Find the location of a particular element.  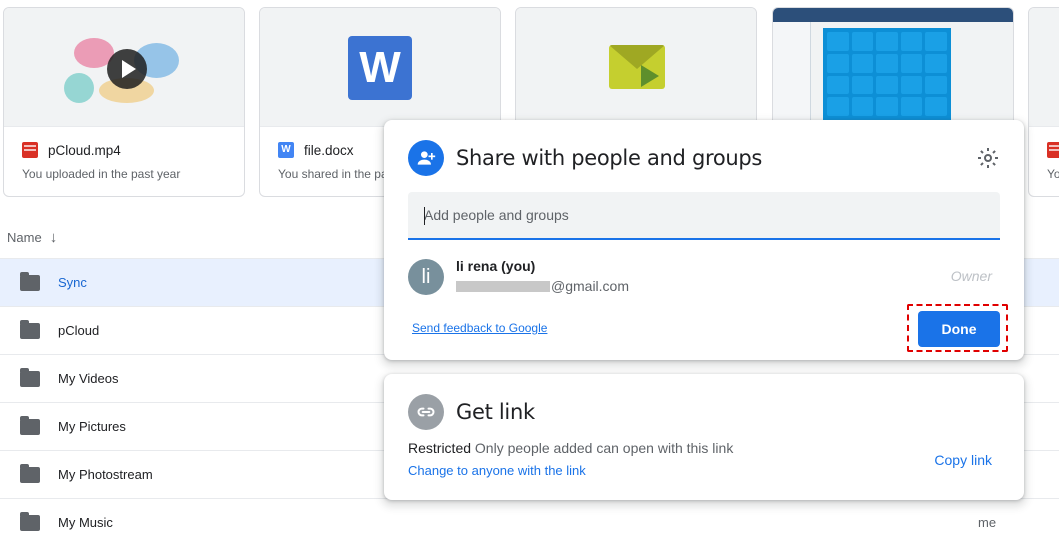

column-header-name: Name is located at coordinates (24, 237).